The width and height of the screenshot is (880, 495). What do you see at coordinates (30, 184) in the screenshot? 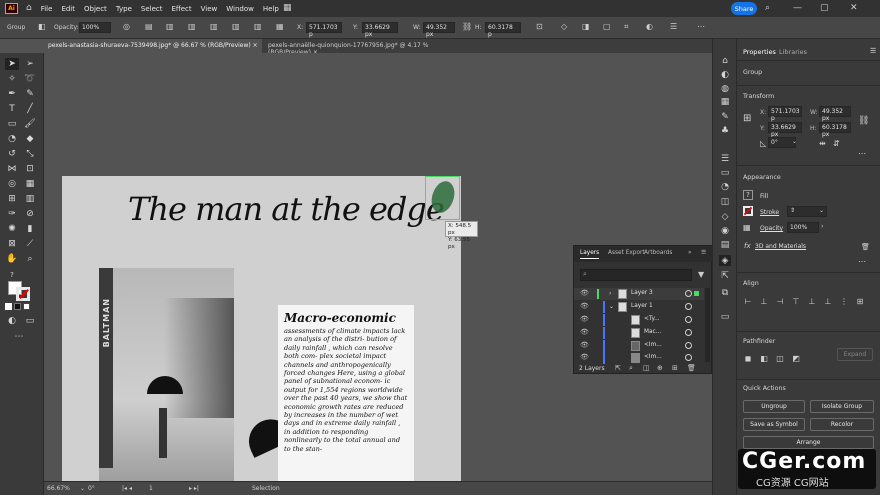
I see `perspective-grid-tool-icon: ▦` at bounding box center [30, 184].